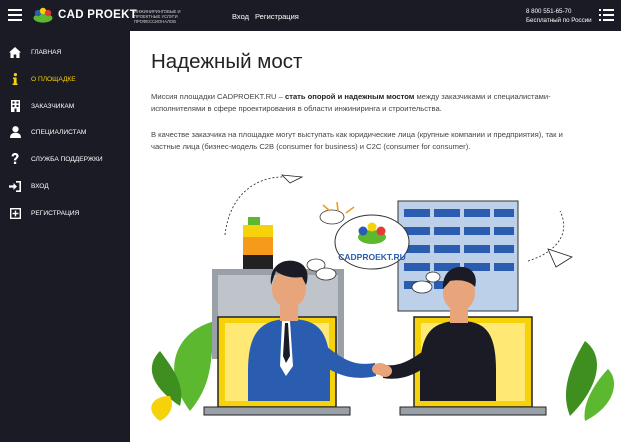 The height and width of the screenshot is (442, 621). Describe the element at coordinates (40, 186) in the screenshot. I see `sidebar-item-label: ВХОД` at that location.